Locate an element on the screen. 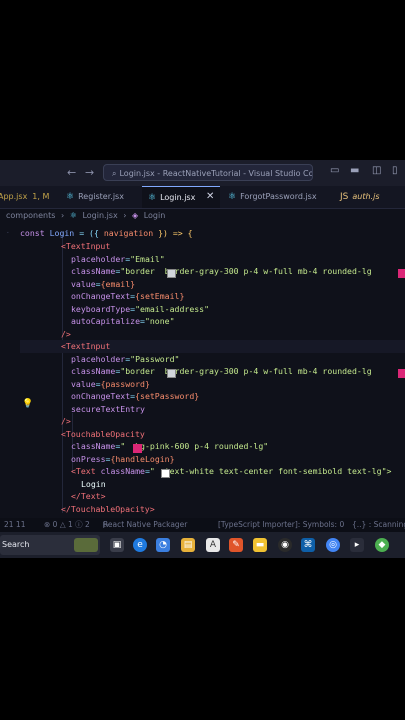 The width and height of the screenshot is (405, 720). status-branch: 21 11 is located at coordinates (14, 525).